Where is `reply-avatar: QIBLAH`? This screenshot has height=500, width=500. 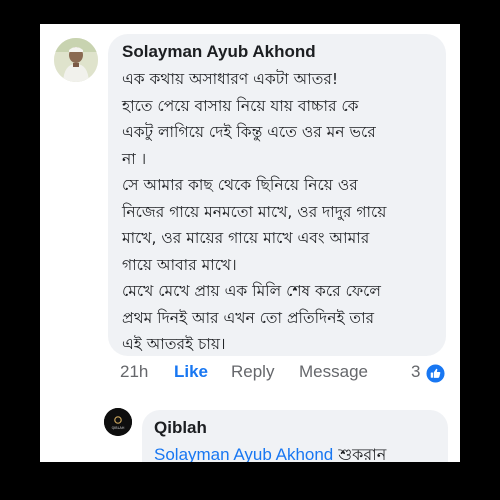 reply-avatar: QIBLAH is located at coordinates (118, 422).